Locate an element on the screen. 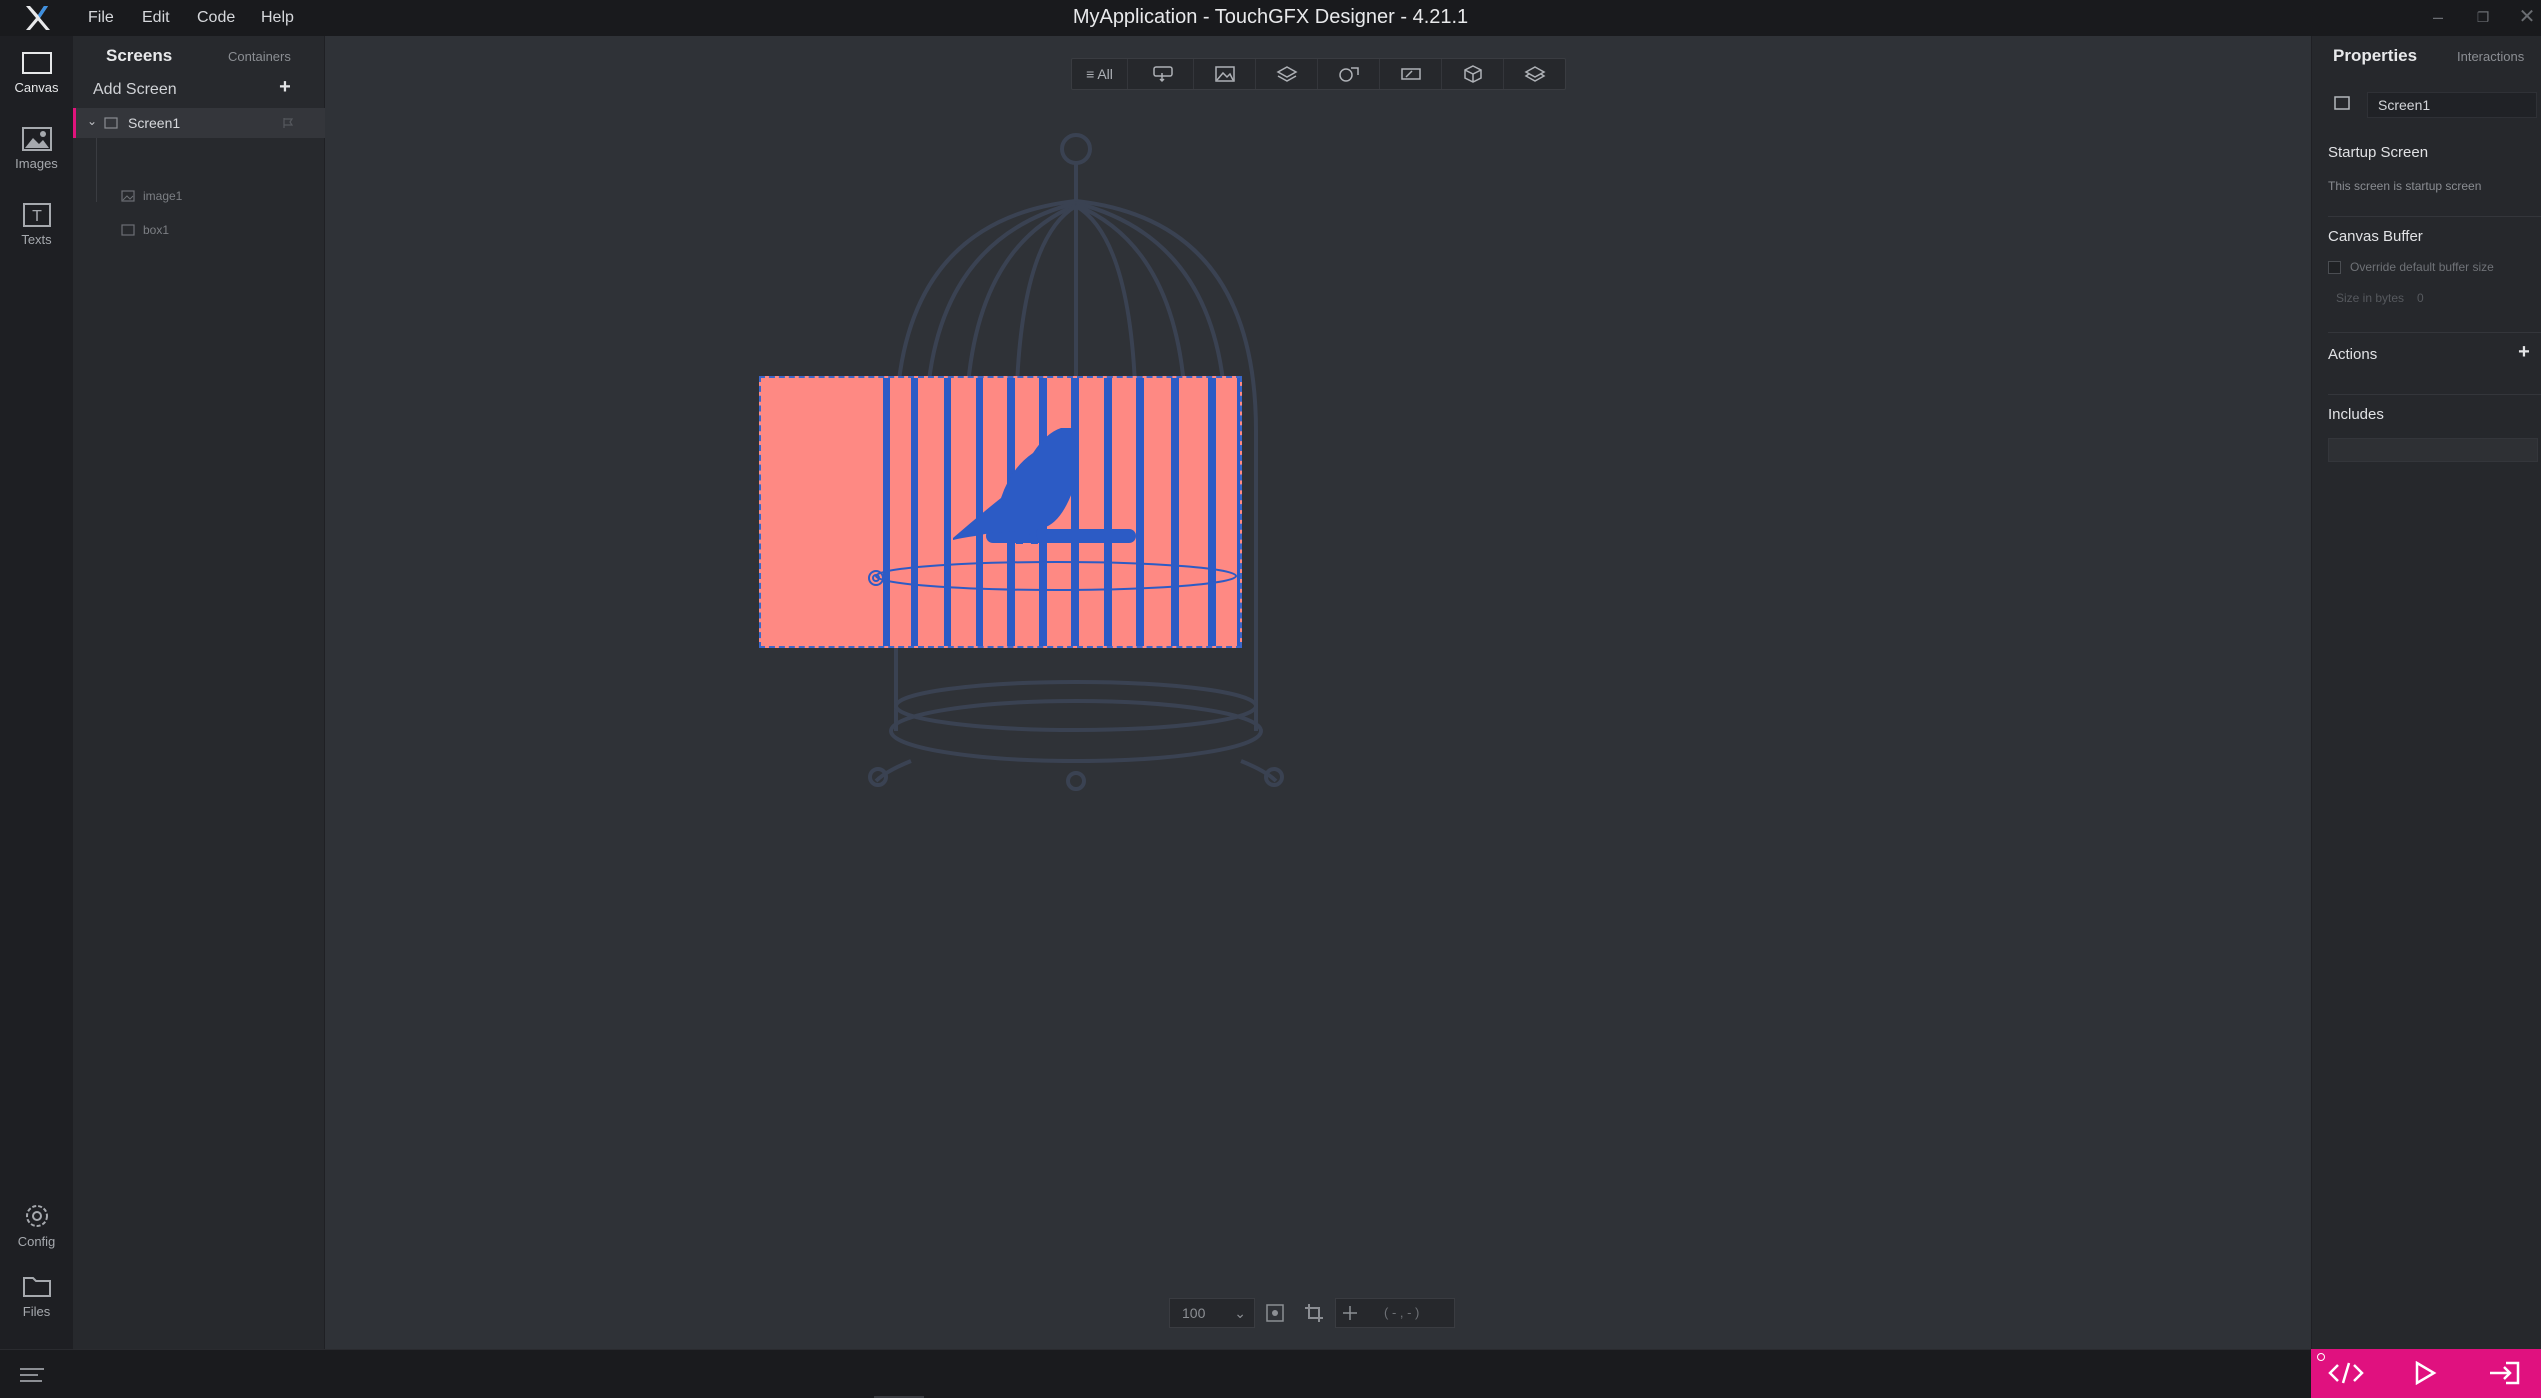  crop-button is located at coordinates (1314, 1313).